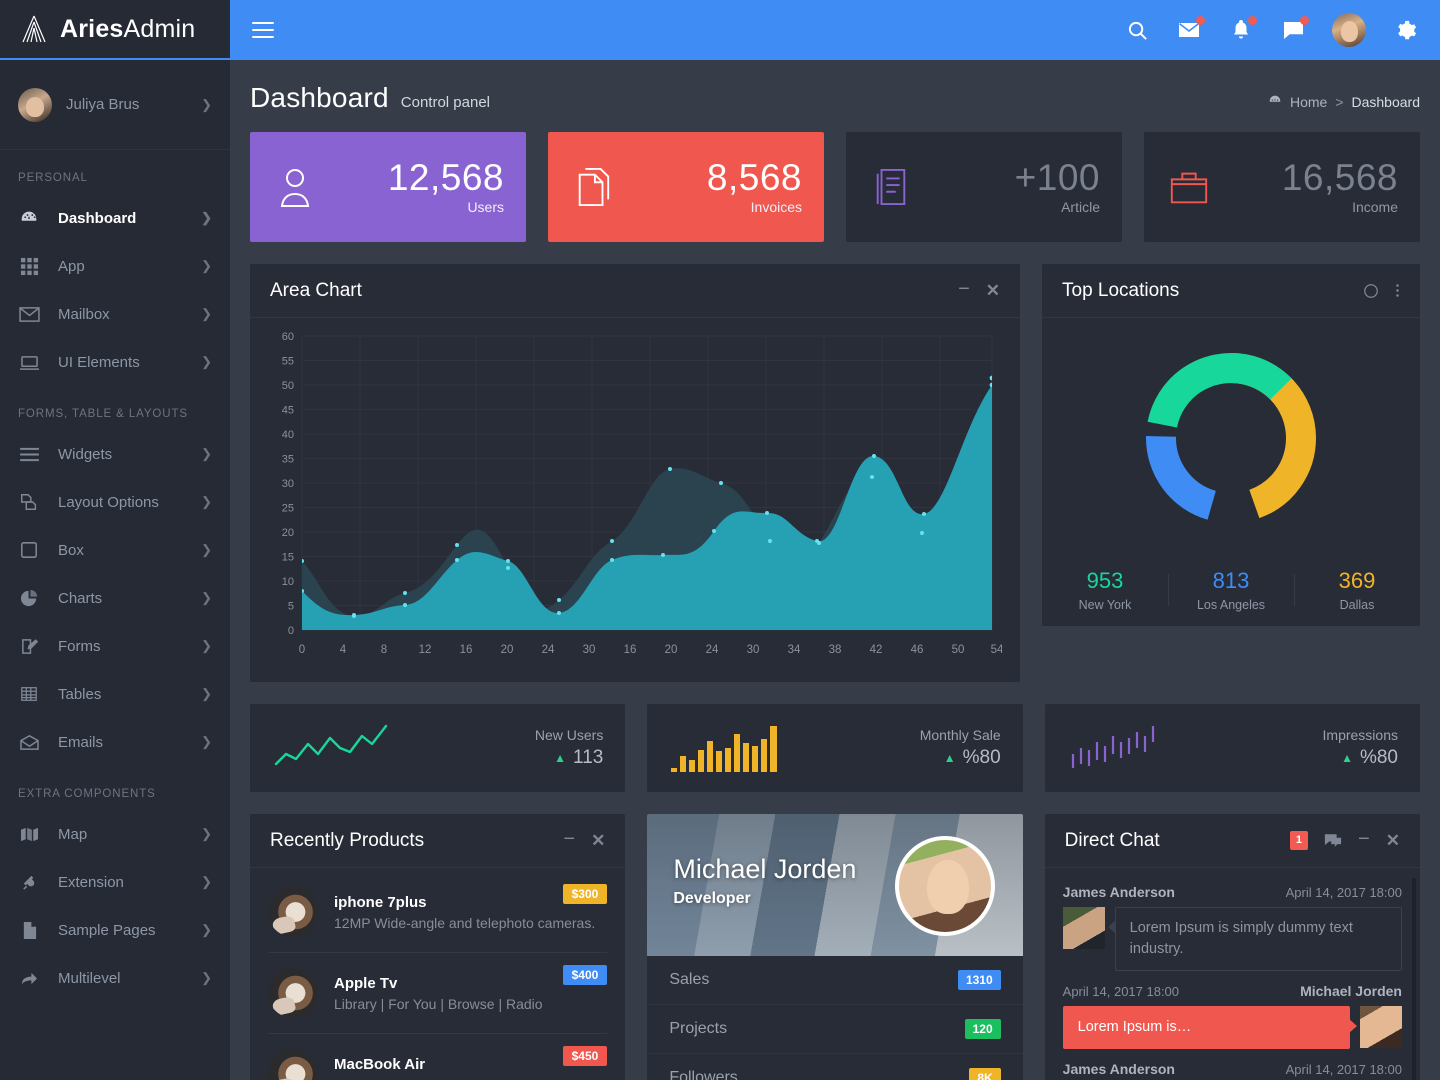 The width and height of the screenshot is (1440, 1080). Describe the element at coordinates (470, 1078) in the screenshot. I see `product-desc: Make big things happen. All day long.` at that location.